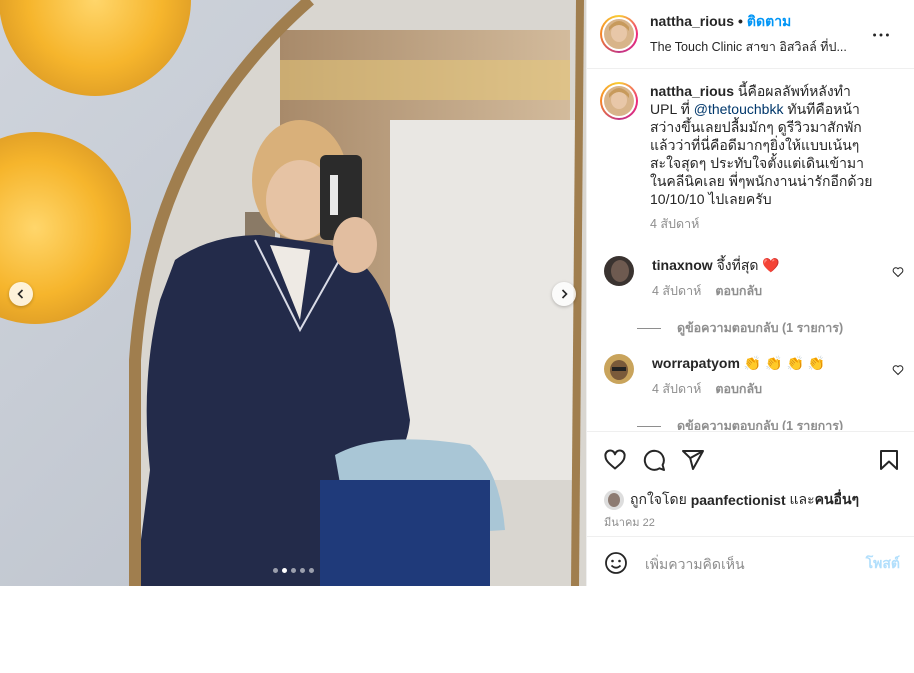 Image resolution: width=914 pixels, height=673 pixels. I want to click on chevron-right-icon, so click(564, 294).